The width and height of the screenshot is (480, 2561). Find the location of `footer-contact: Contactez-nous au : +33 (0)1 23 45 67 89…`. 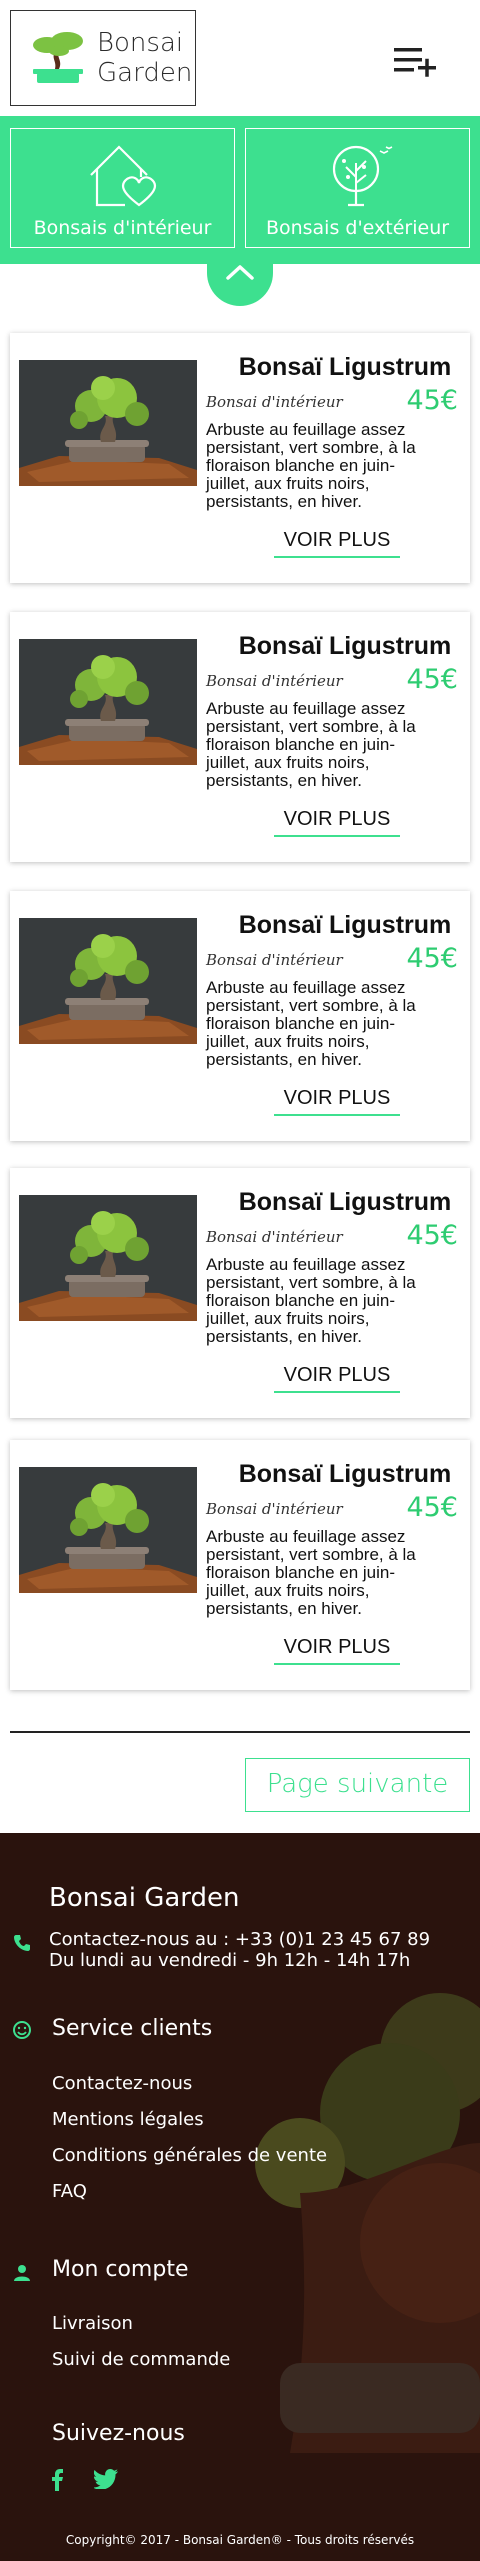

footer-contact: Contactez-nous au : +33 (0)1 23 45 67 89… is located at coordinates (239, 1950).